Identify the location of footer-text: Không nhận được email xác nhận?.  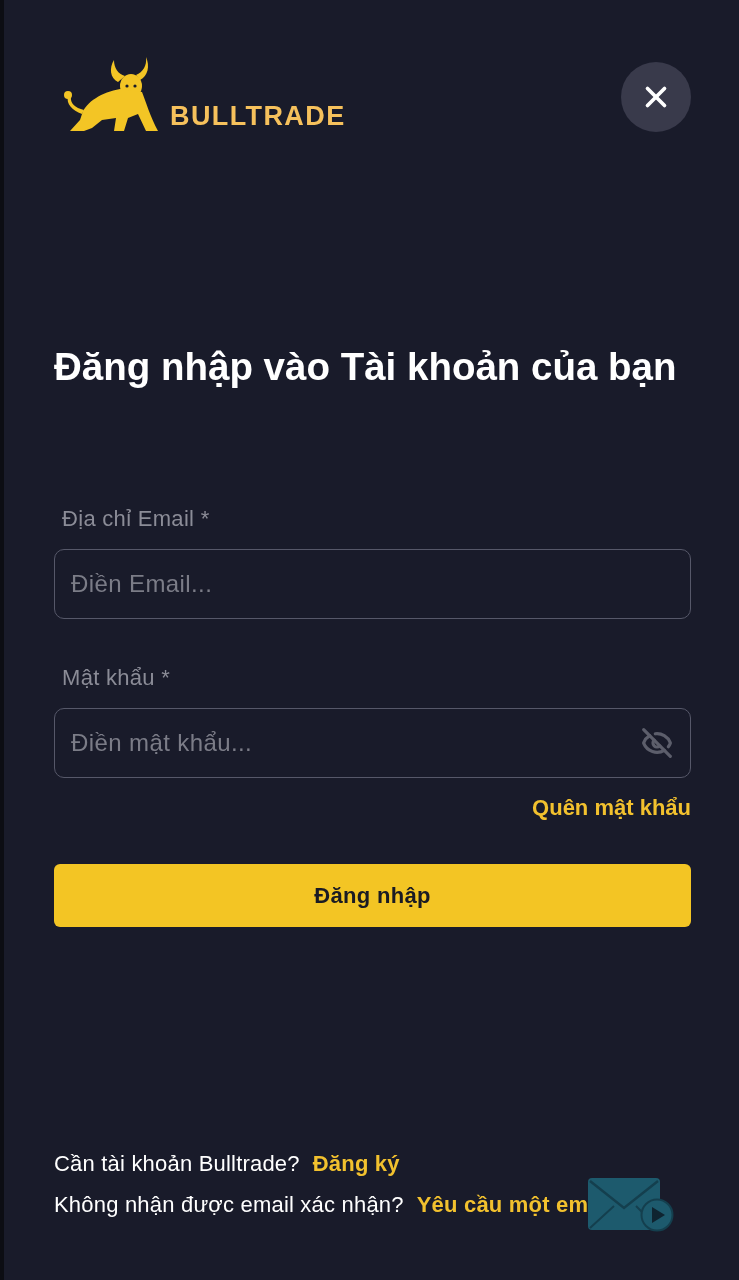
(229, 1205).